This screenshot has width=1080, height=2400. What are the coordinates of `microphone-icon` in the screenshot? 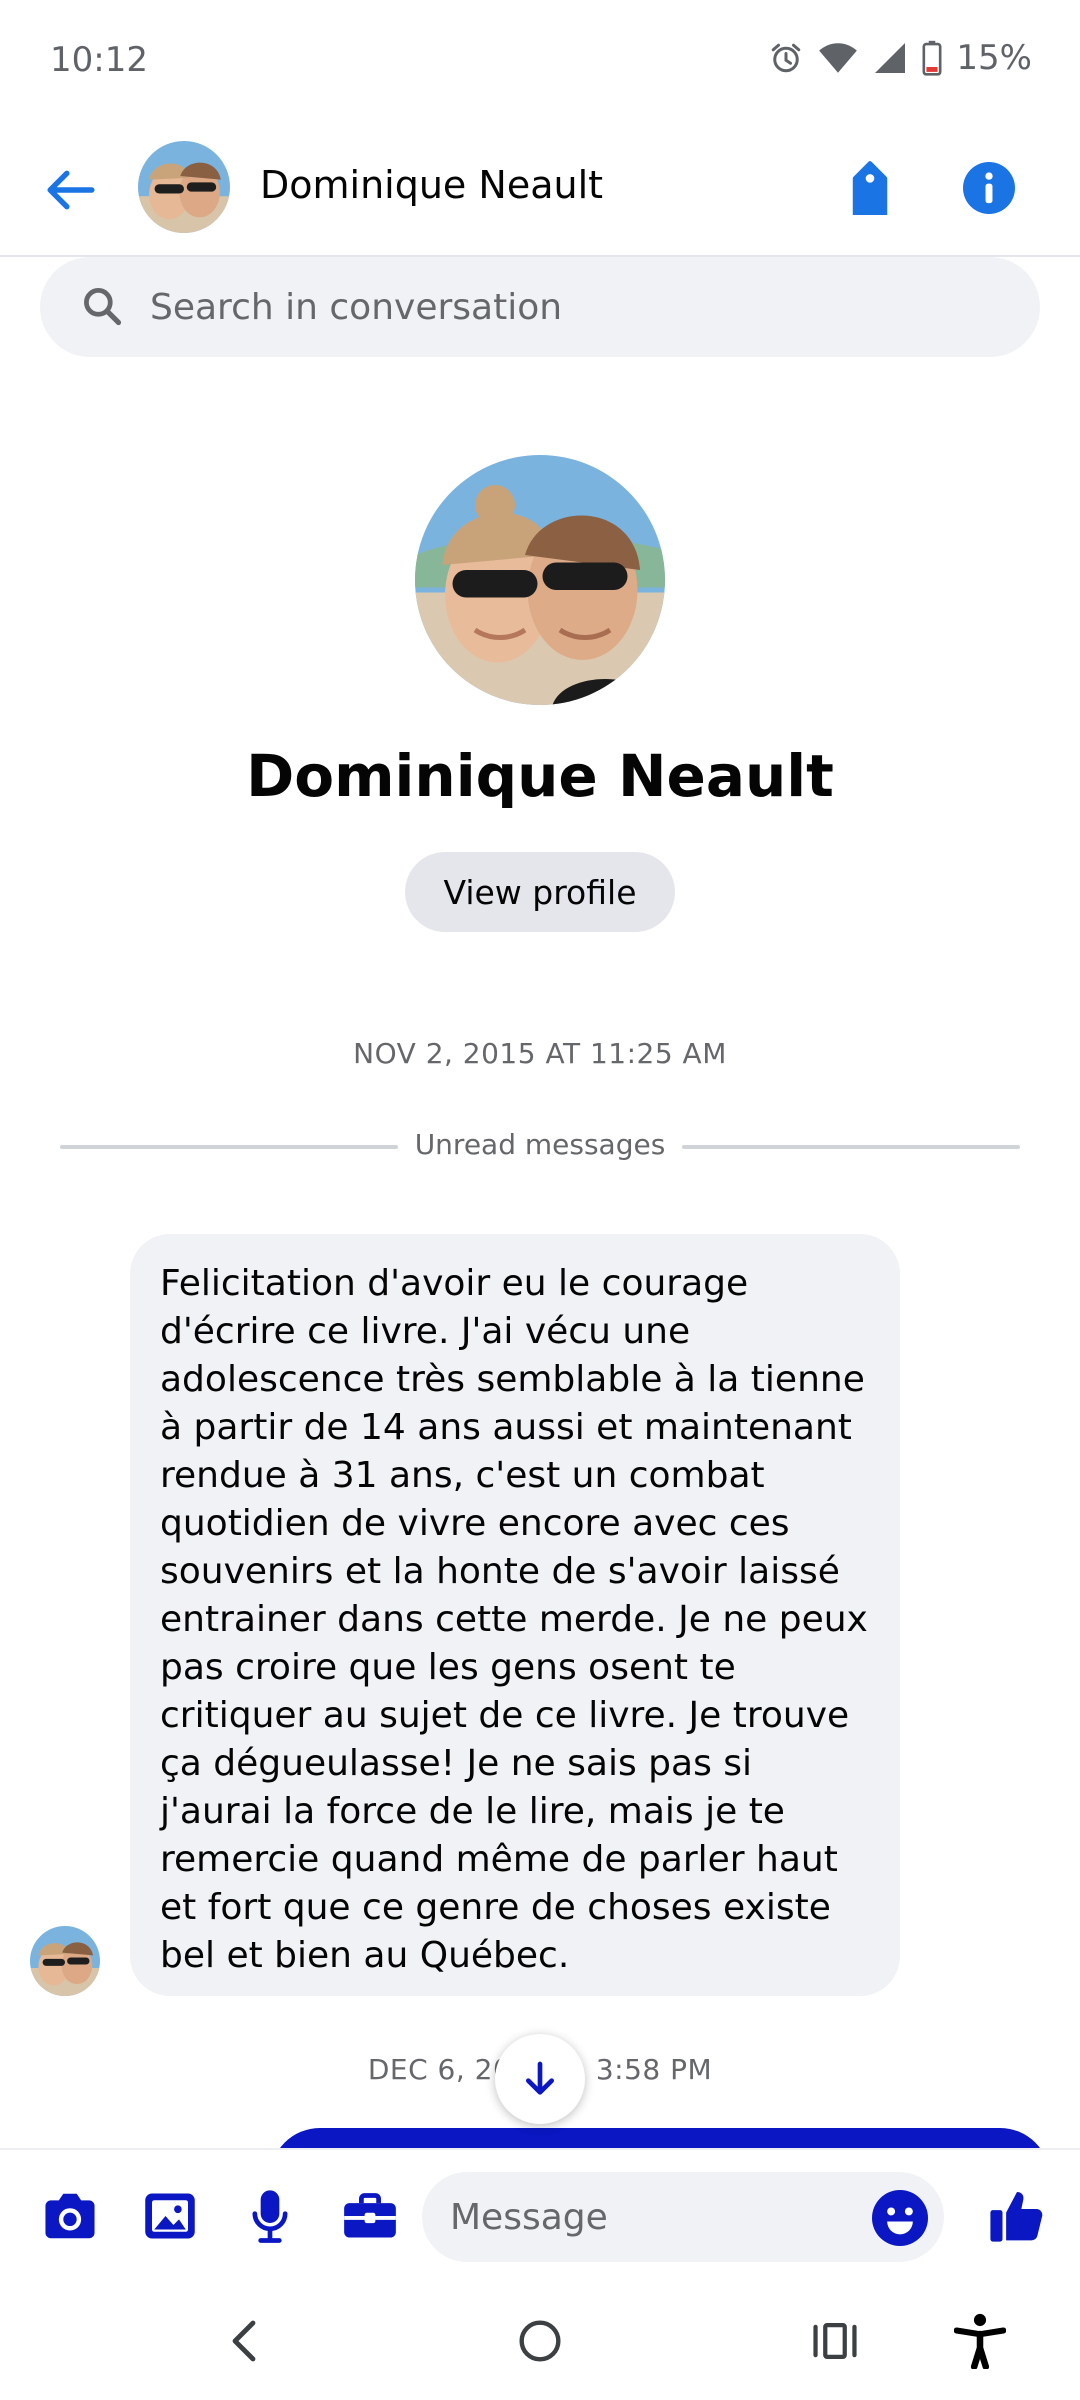 It's located at (270, 2216).